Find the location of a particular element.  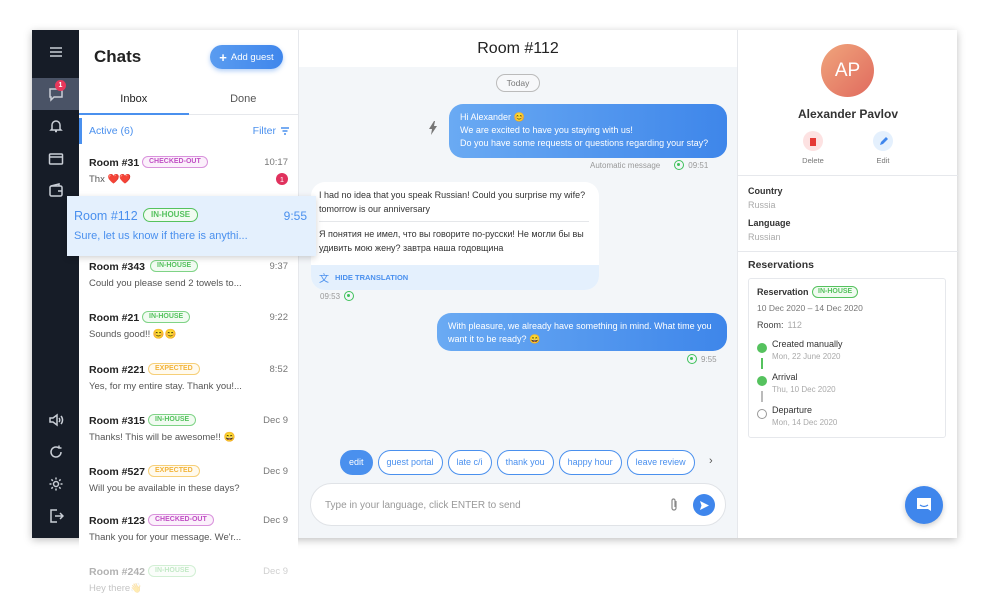

nav-settings is located at coordinates (55, 484).